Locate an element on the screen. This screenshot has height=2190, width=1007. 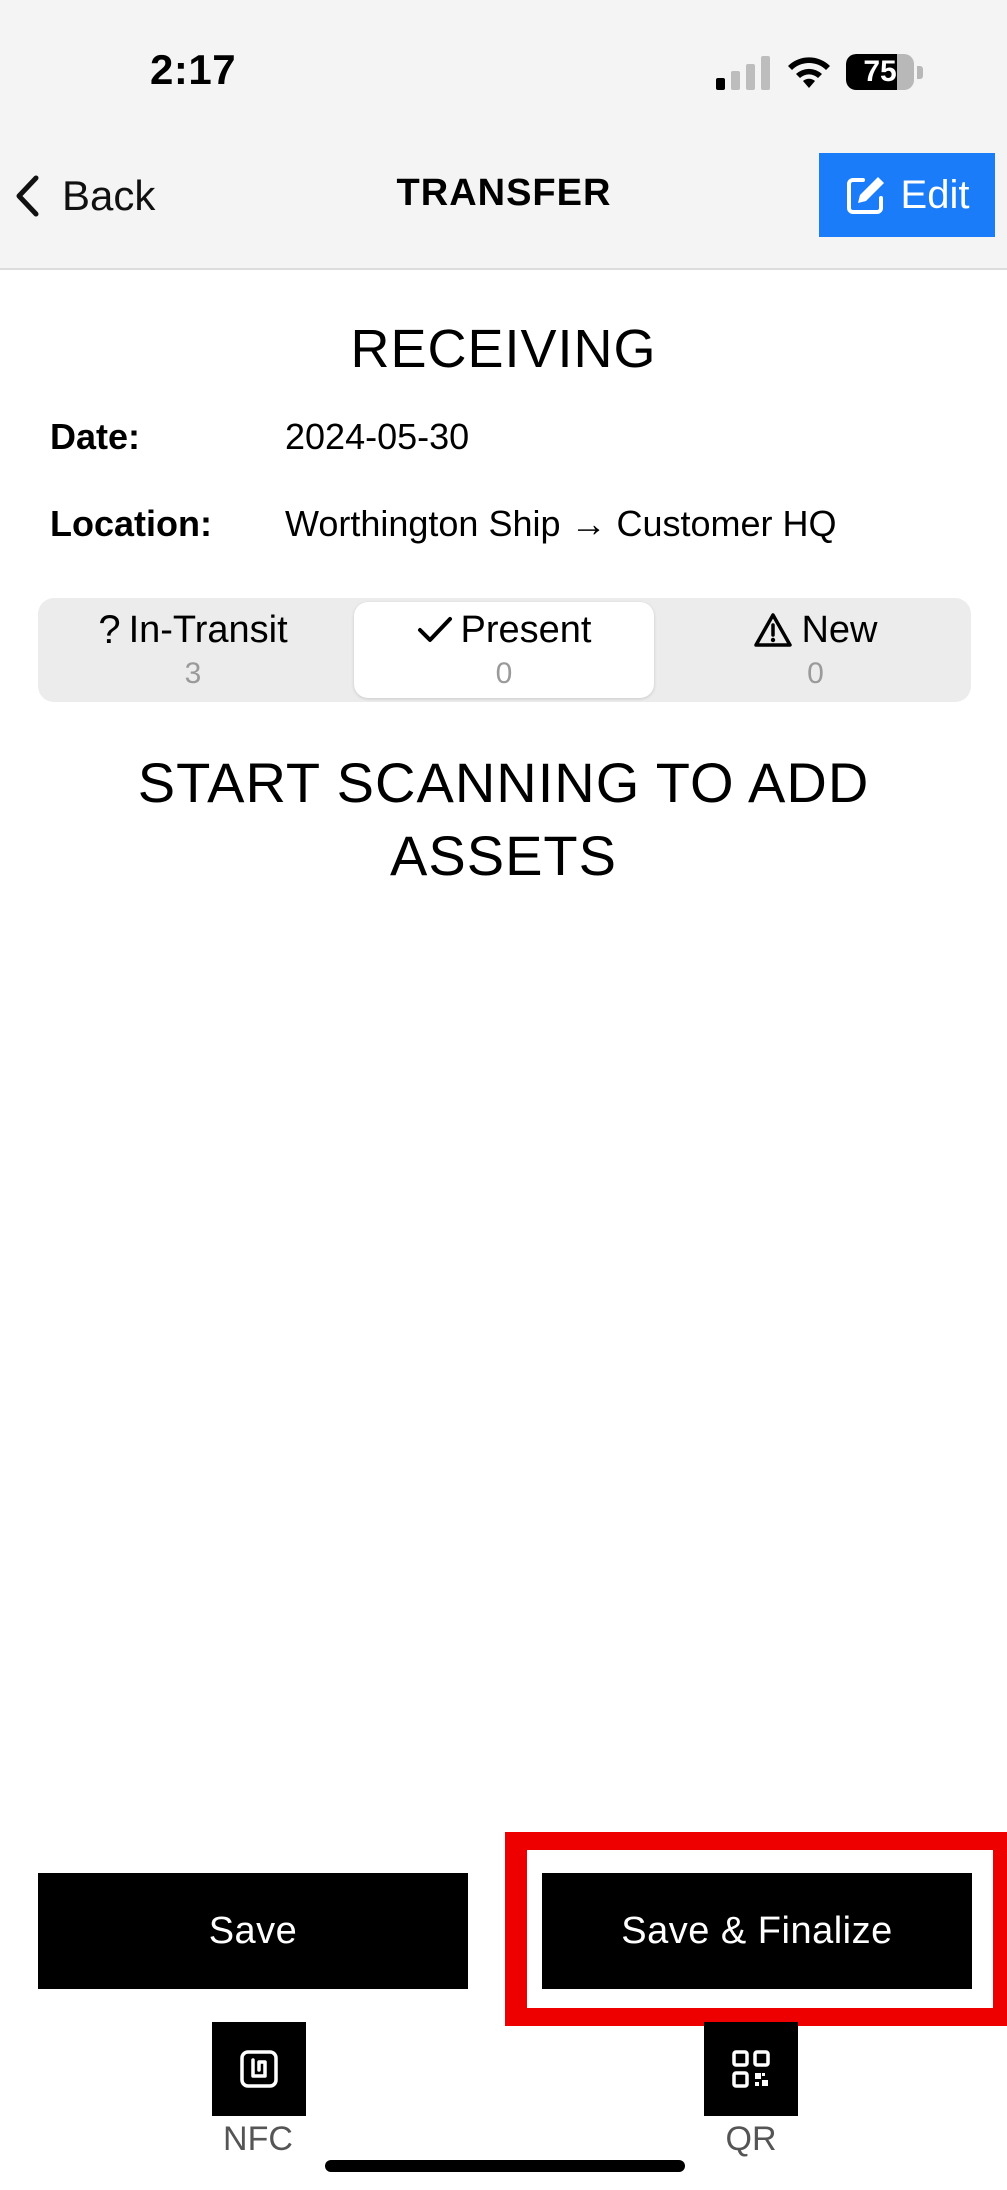
save-finalize-button: Save & Finalize is located at coordinates (757, 1931).